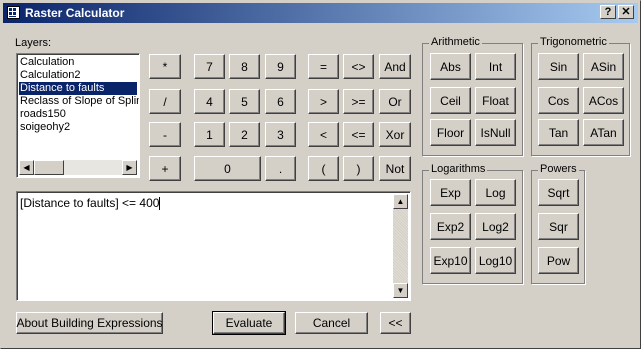  Describe the element at coordinates (495, 260) in the screenshot. I see `log10-button: Log10` at that location.